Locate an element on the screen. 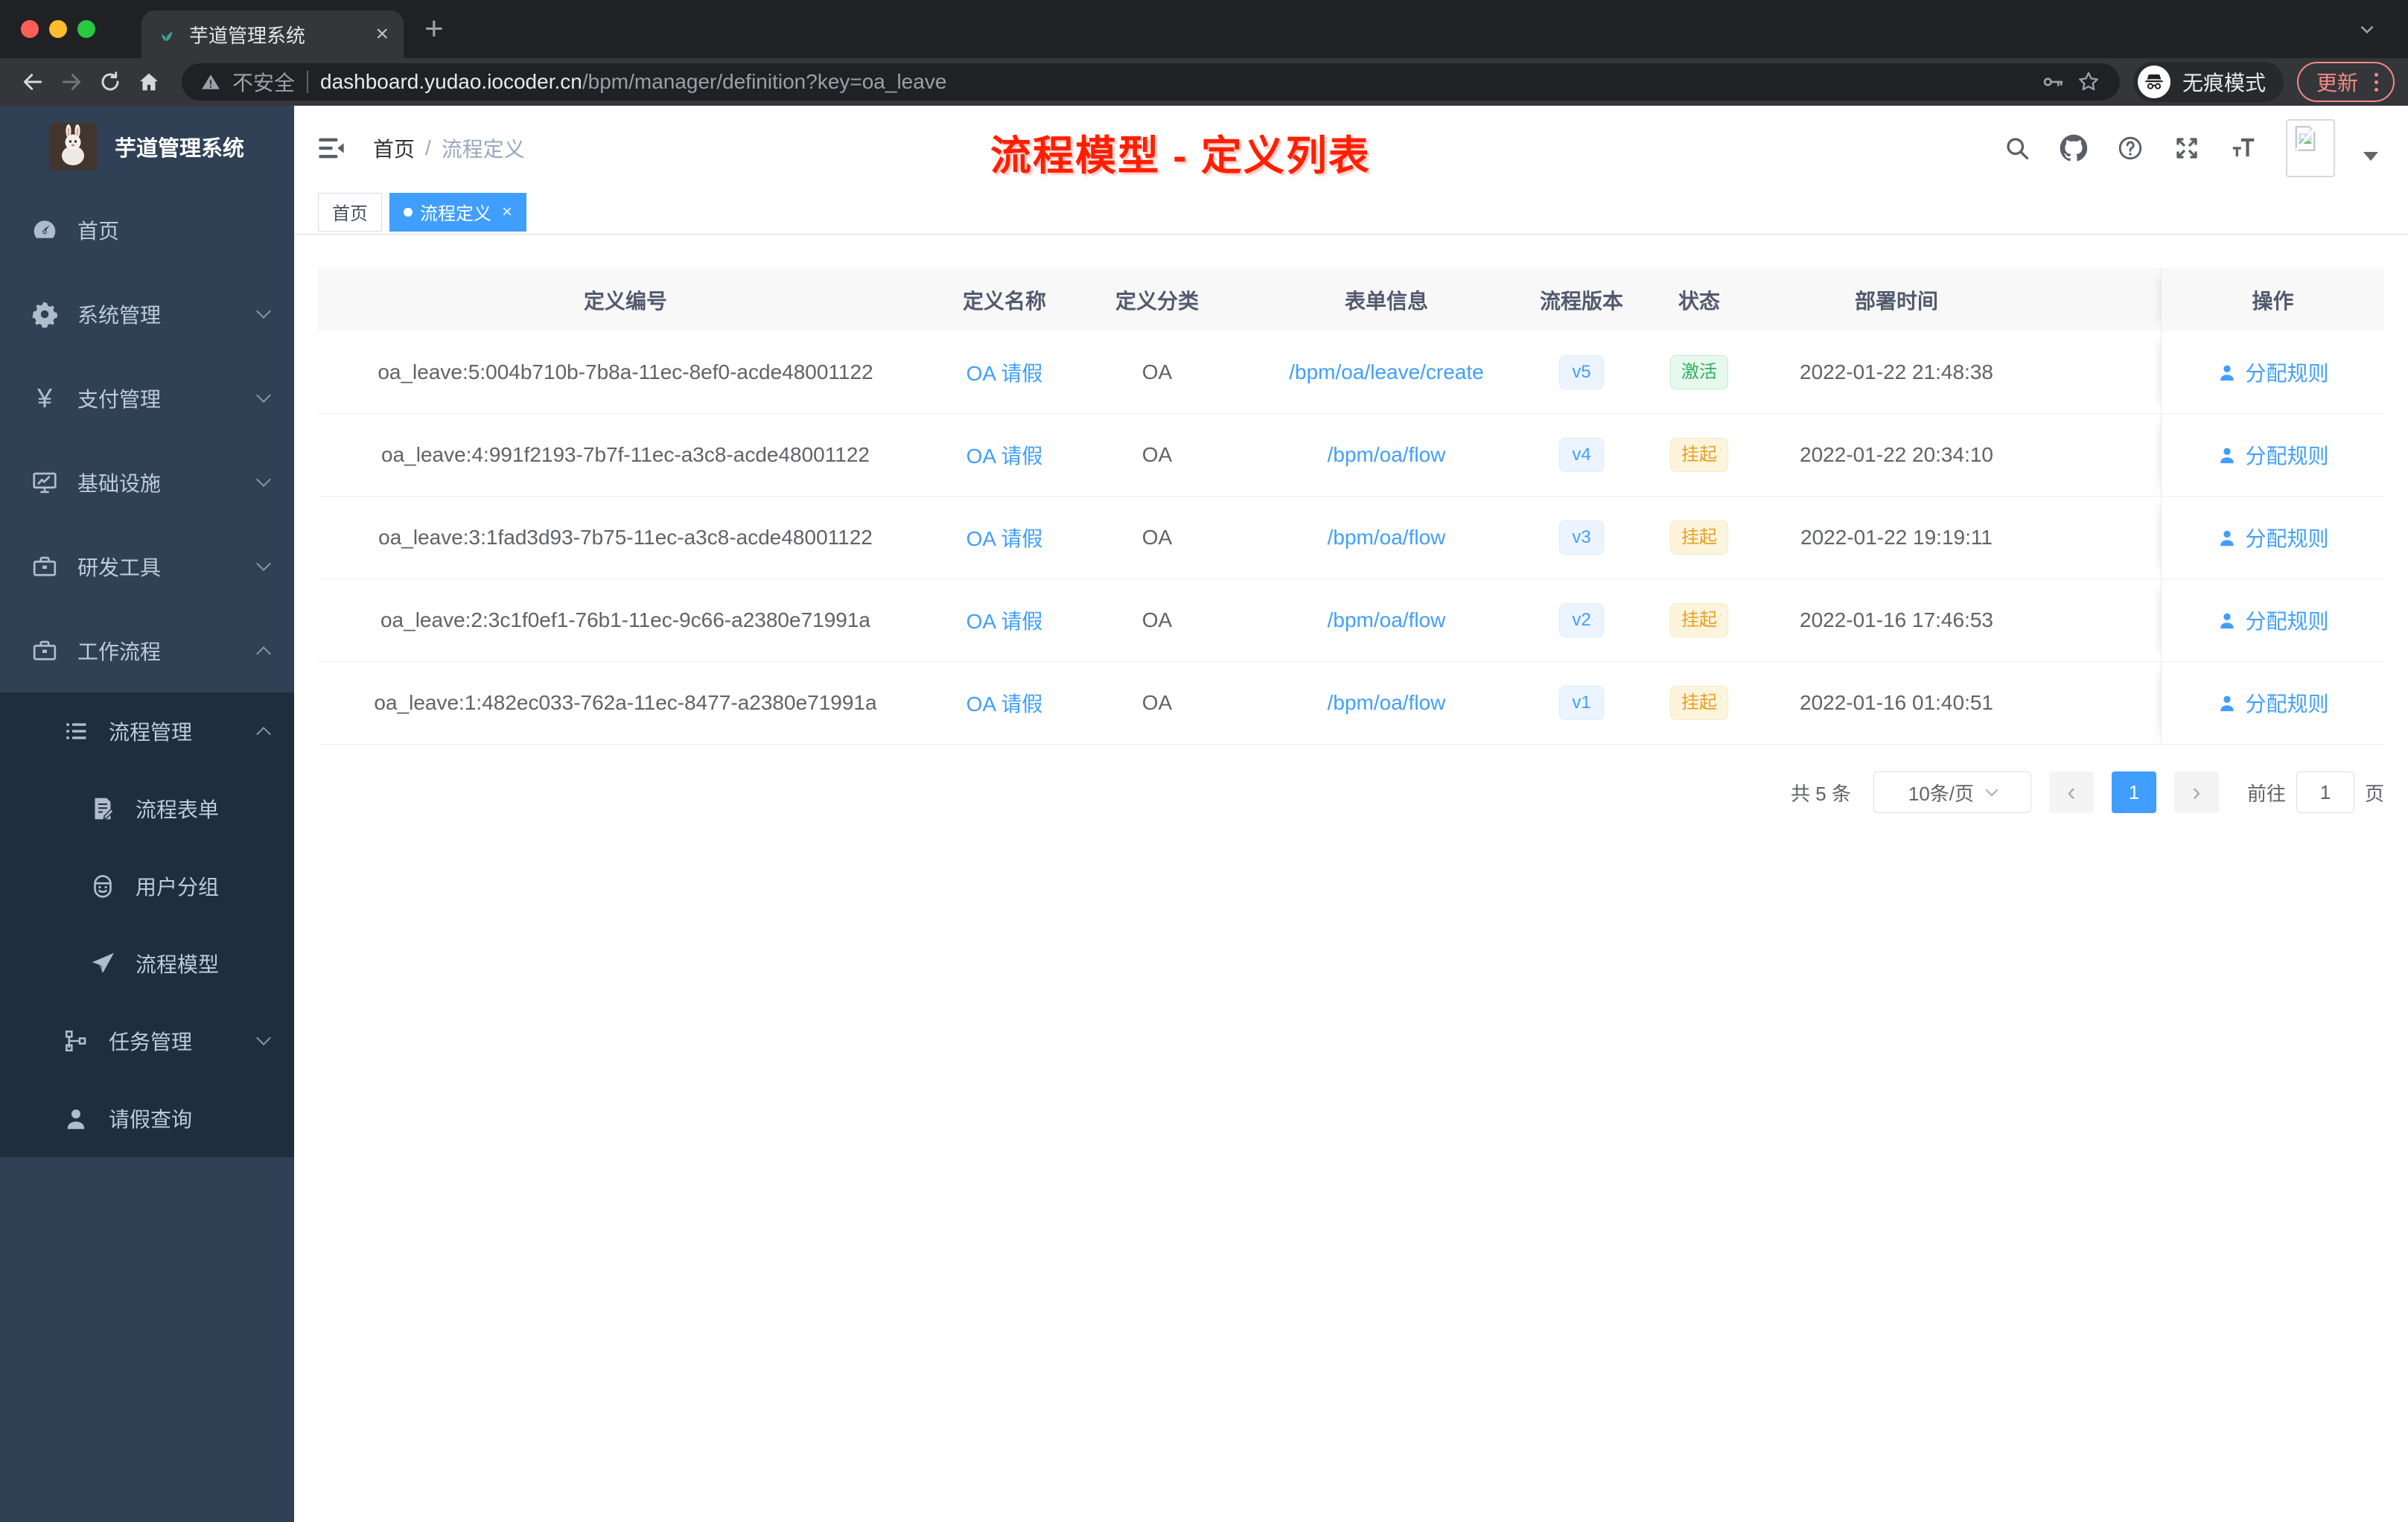 Image resolution: width=2408 pixels, height=1522 pixels. hamburger-icon is located at coordinates (331, 148).